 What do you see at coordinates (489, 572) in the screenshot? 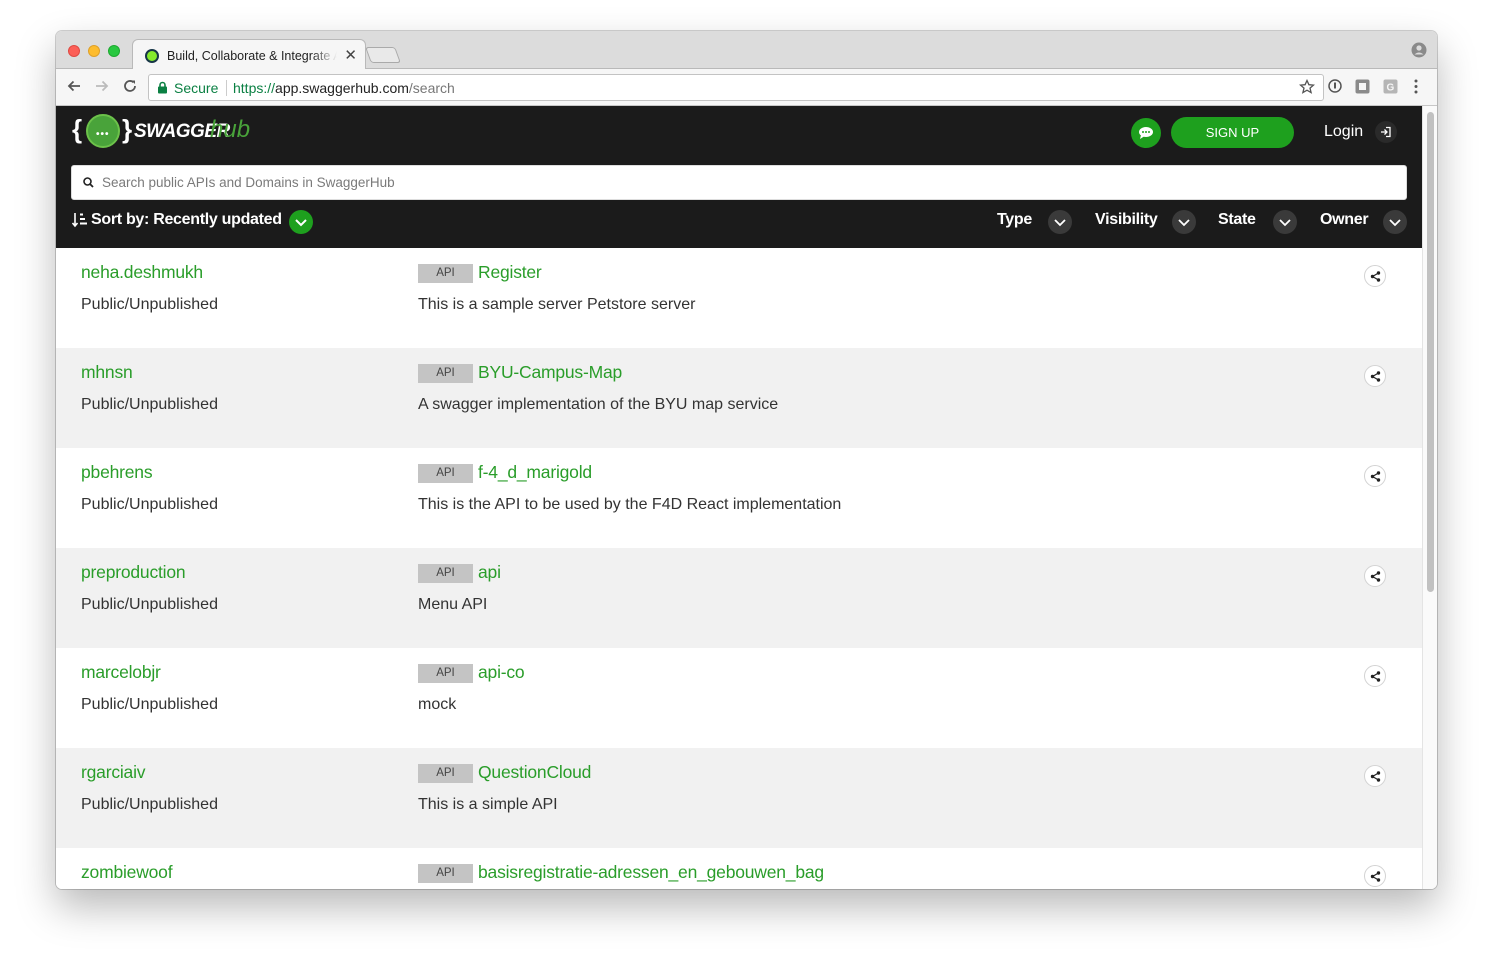
I see `api-name-link: api` at bounding box center [489, 572].